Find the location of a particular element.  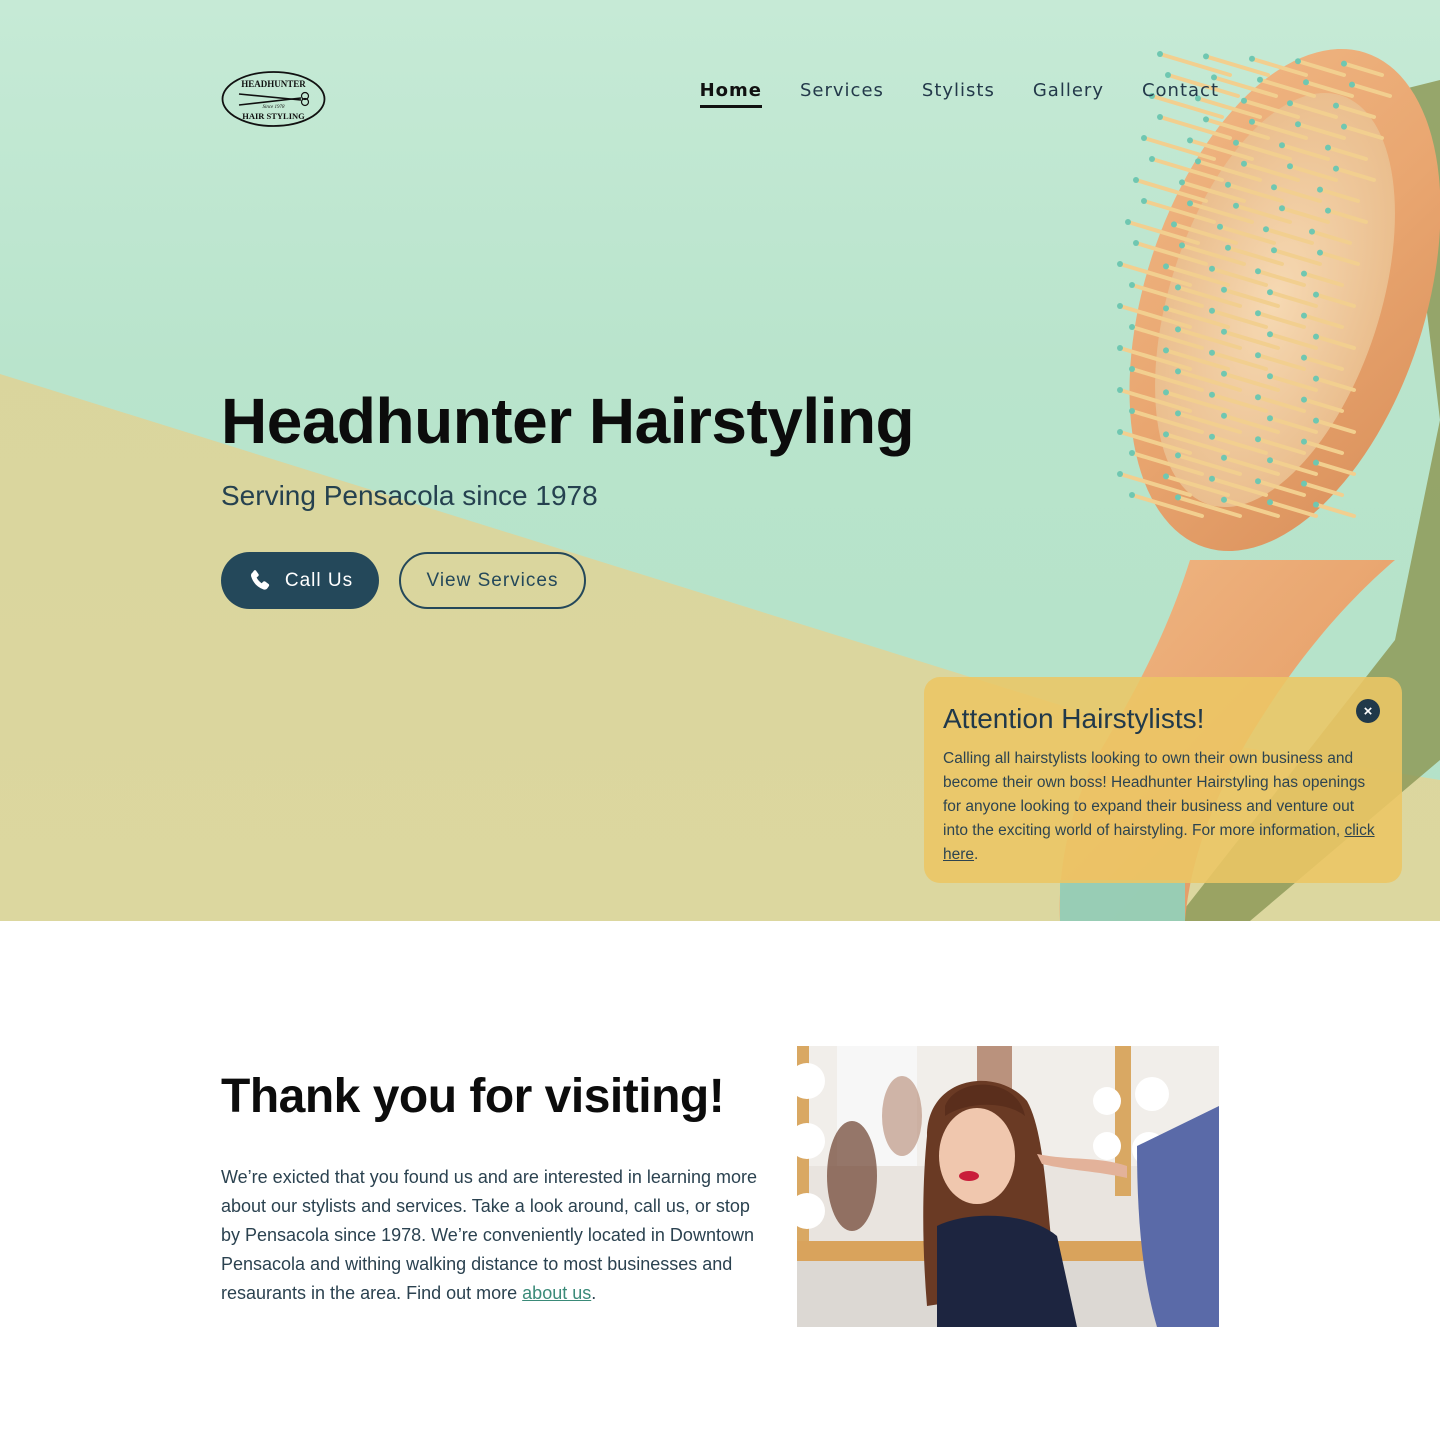

hero-subtitle: Serving Pensacola since 1978 is located at coordinates (409, 495).